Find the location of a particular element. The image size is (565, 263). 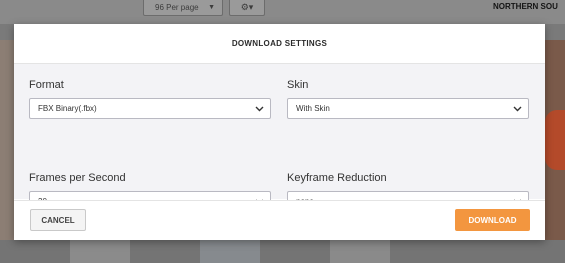

skin-field: Skin With Skin is located at coordinates (408, 98).